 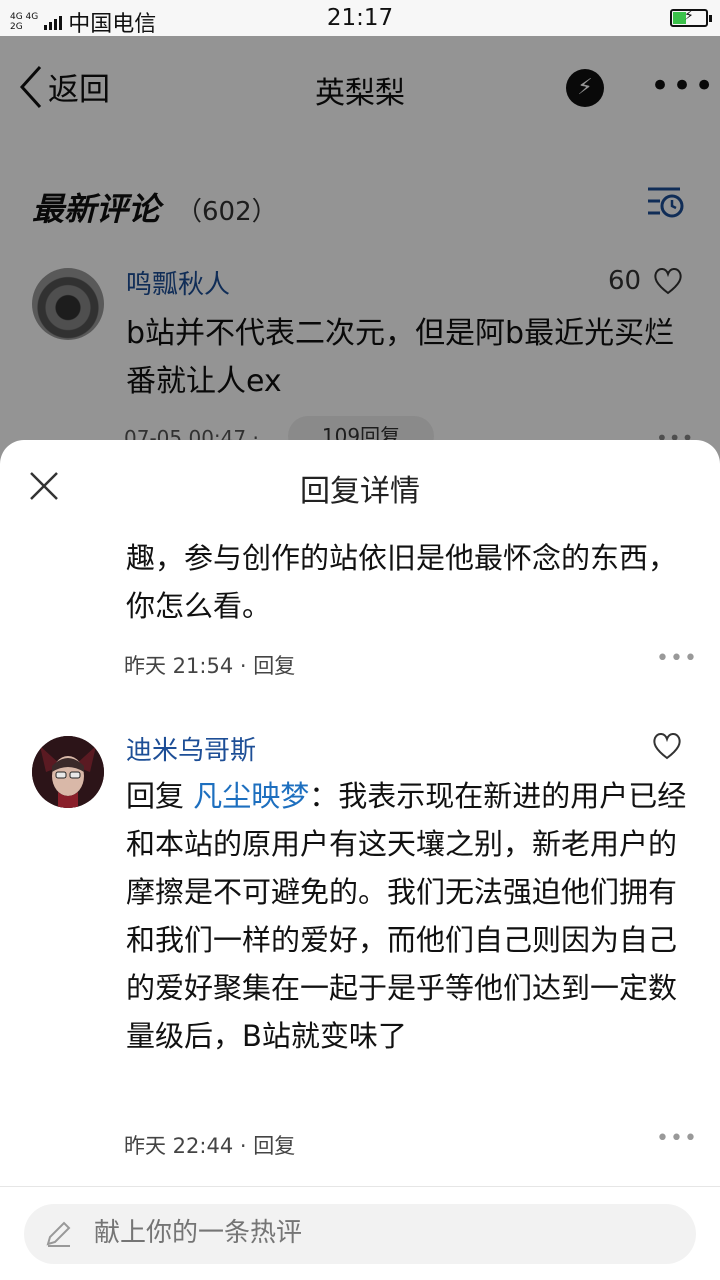 I want to click on reply-time: 昨天 21:54, so click(x=179, y=666).